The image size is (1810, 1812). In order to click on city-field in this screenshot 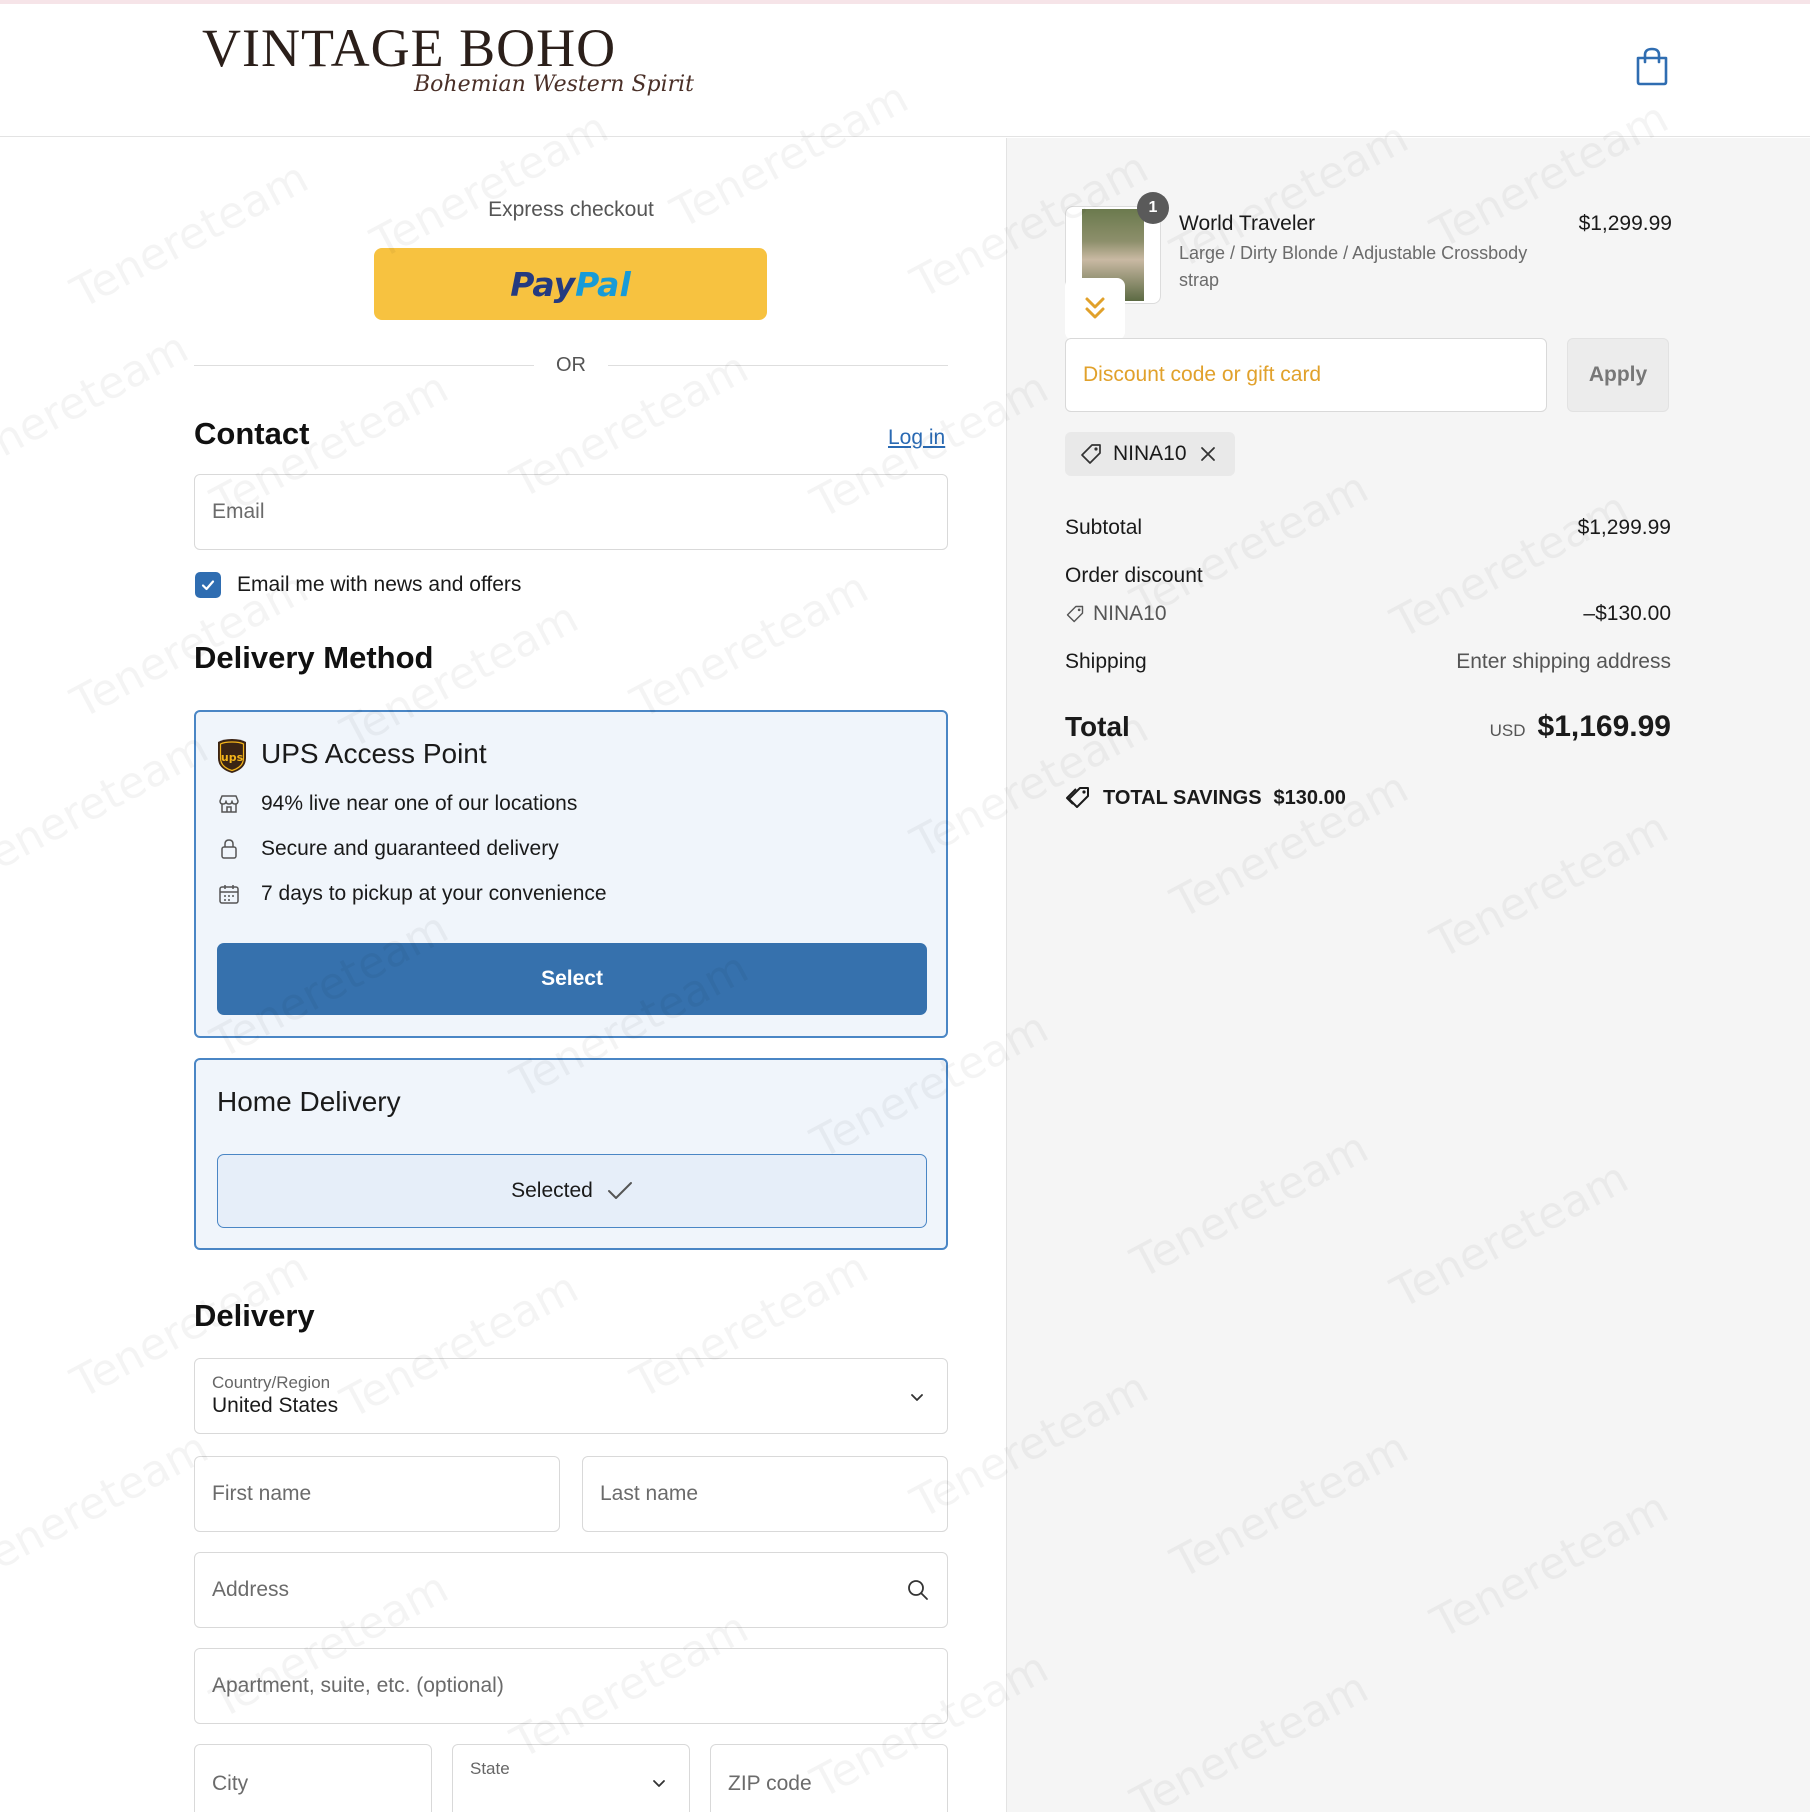, I will do `click(313, 1778)`.